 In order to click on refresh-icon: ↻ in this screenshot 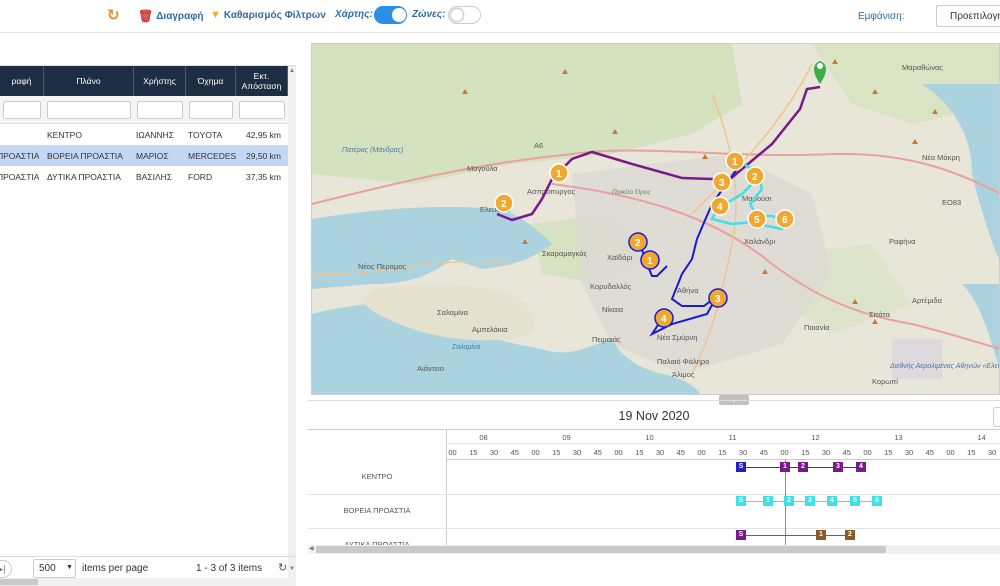, I will do `click(113, 15)`.